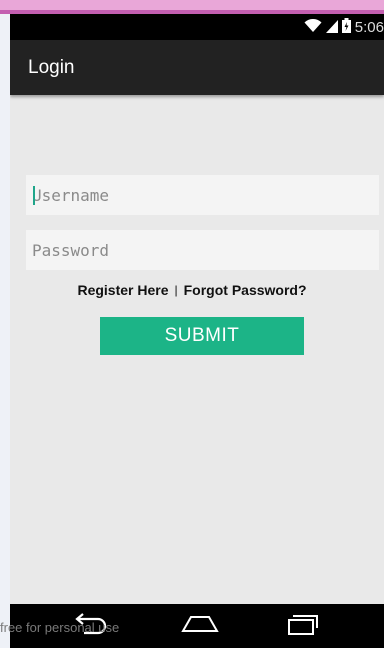 This screenshot has width=384, height=648. I want to click on recent-apps-button, so click(302, 626).